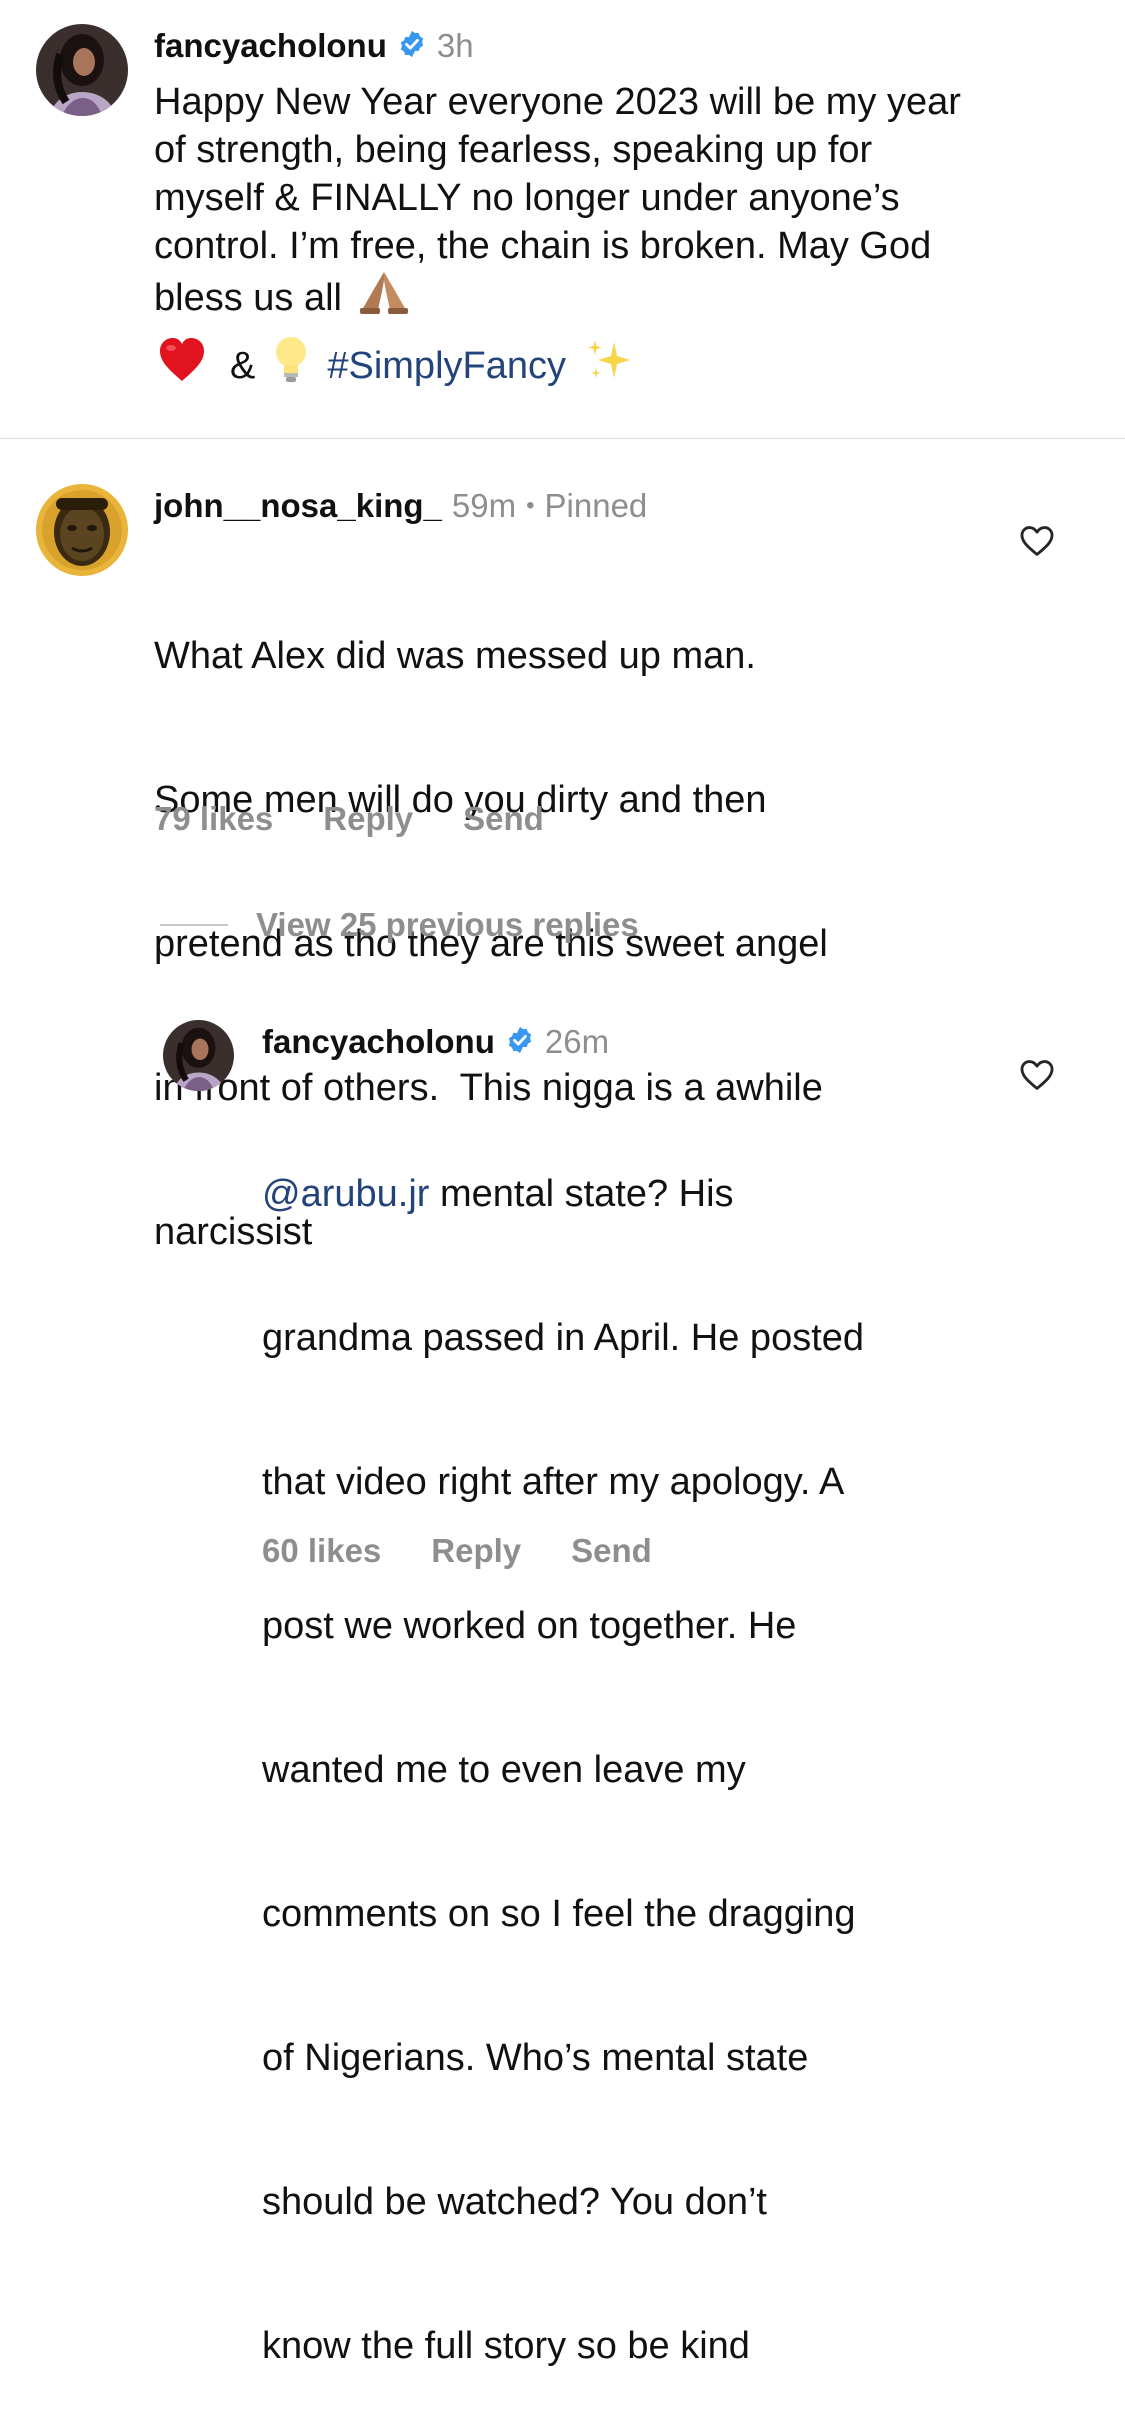 Image resolution: width=1125 pixels, height=2418 pixels. What do you see at coordinates (198, 1055) in the screenshot?
I see `avatar-reply-author` at bounding box center [198, 1055].